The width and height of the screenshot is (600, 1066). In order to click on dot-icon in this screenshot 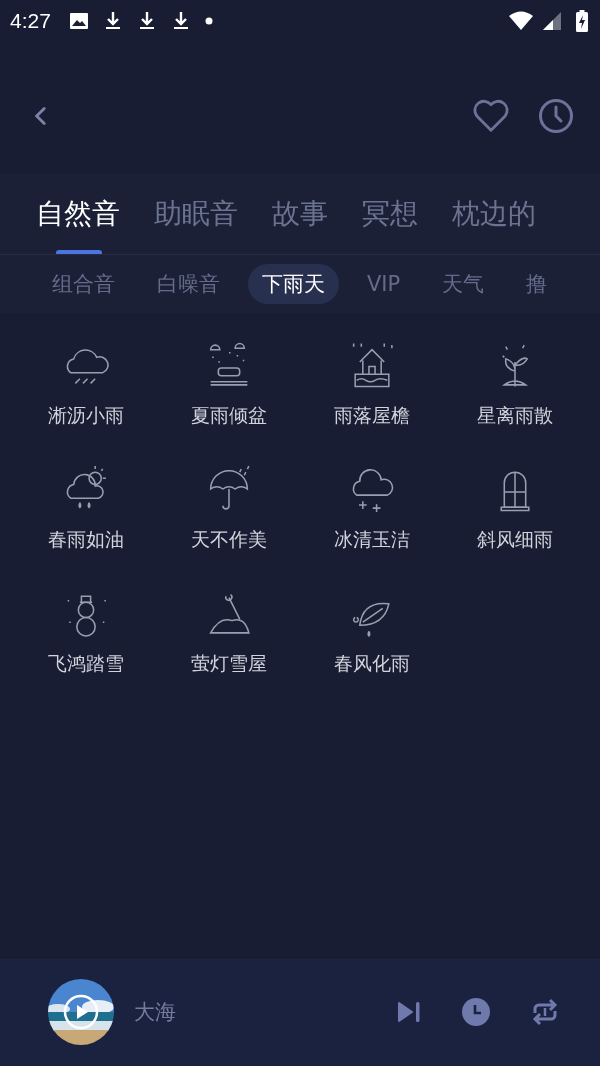, I will do `click(208, 21)`.